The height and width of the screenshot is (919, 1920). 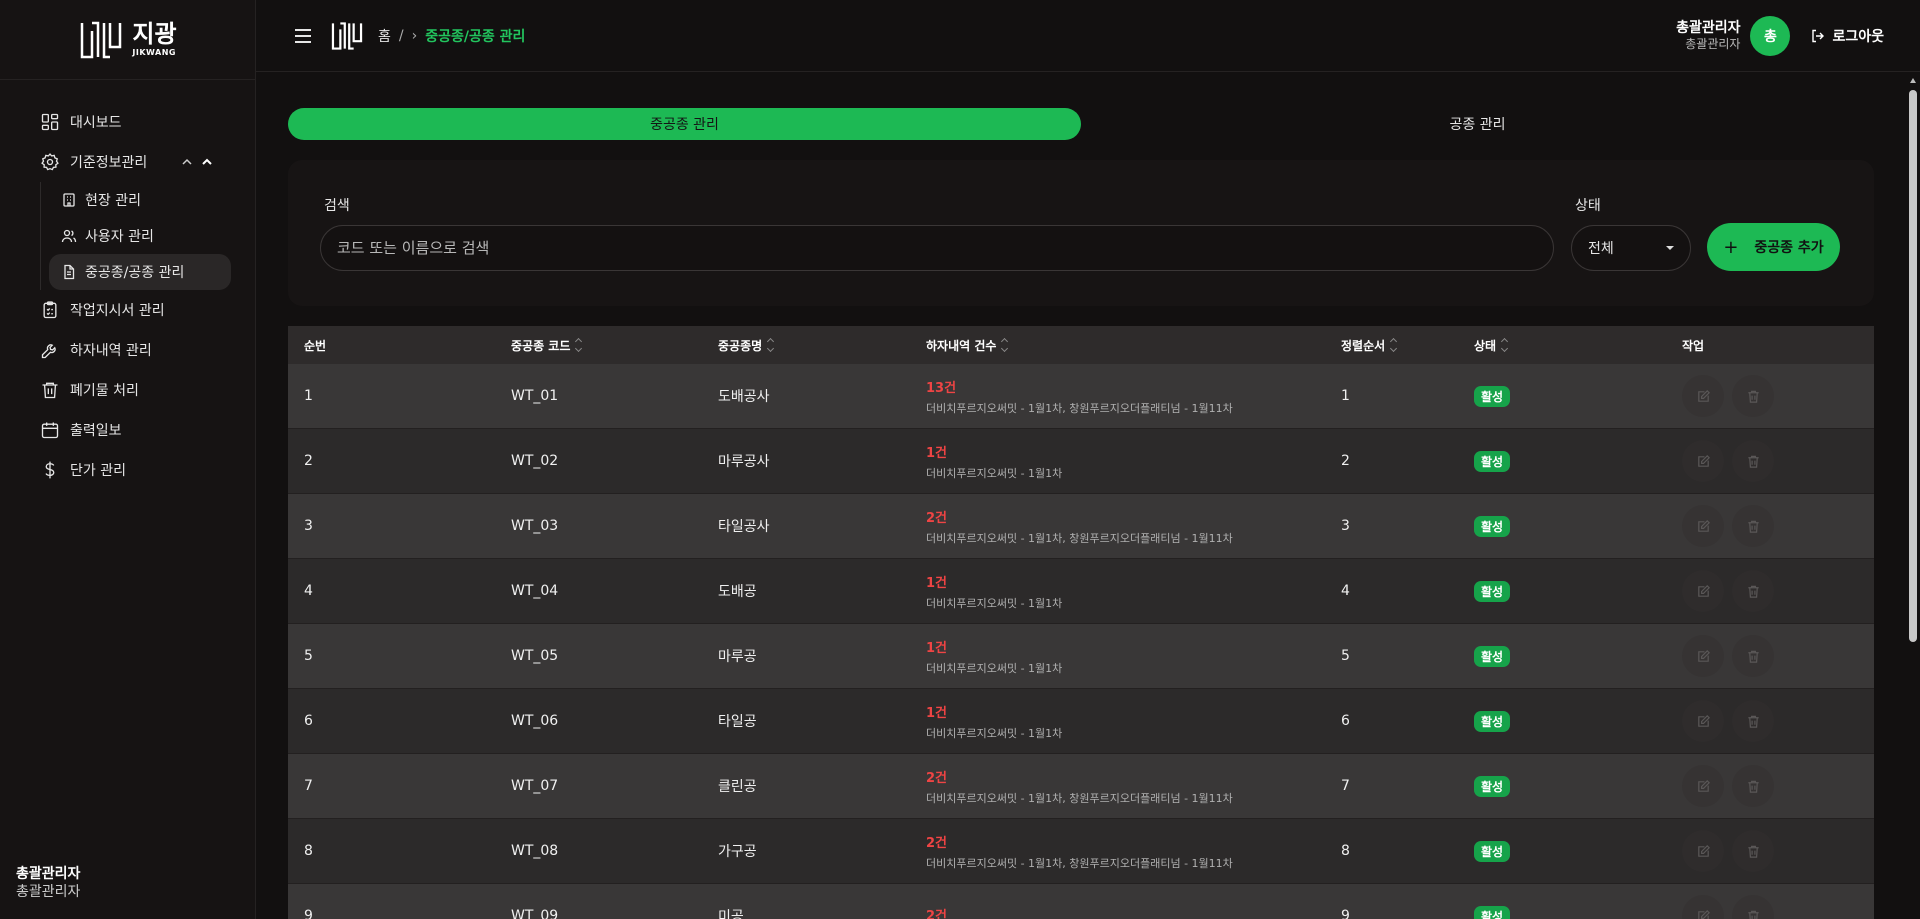 What do you see at coordinates (684, 124) in the screenshot?
I see `tab-major-work-type: 중공종 관리` at bounding box center [684, 124].